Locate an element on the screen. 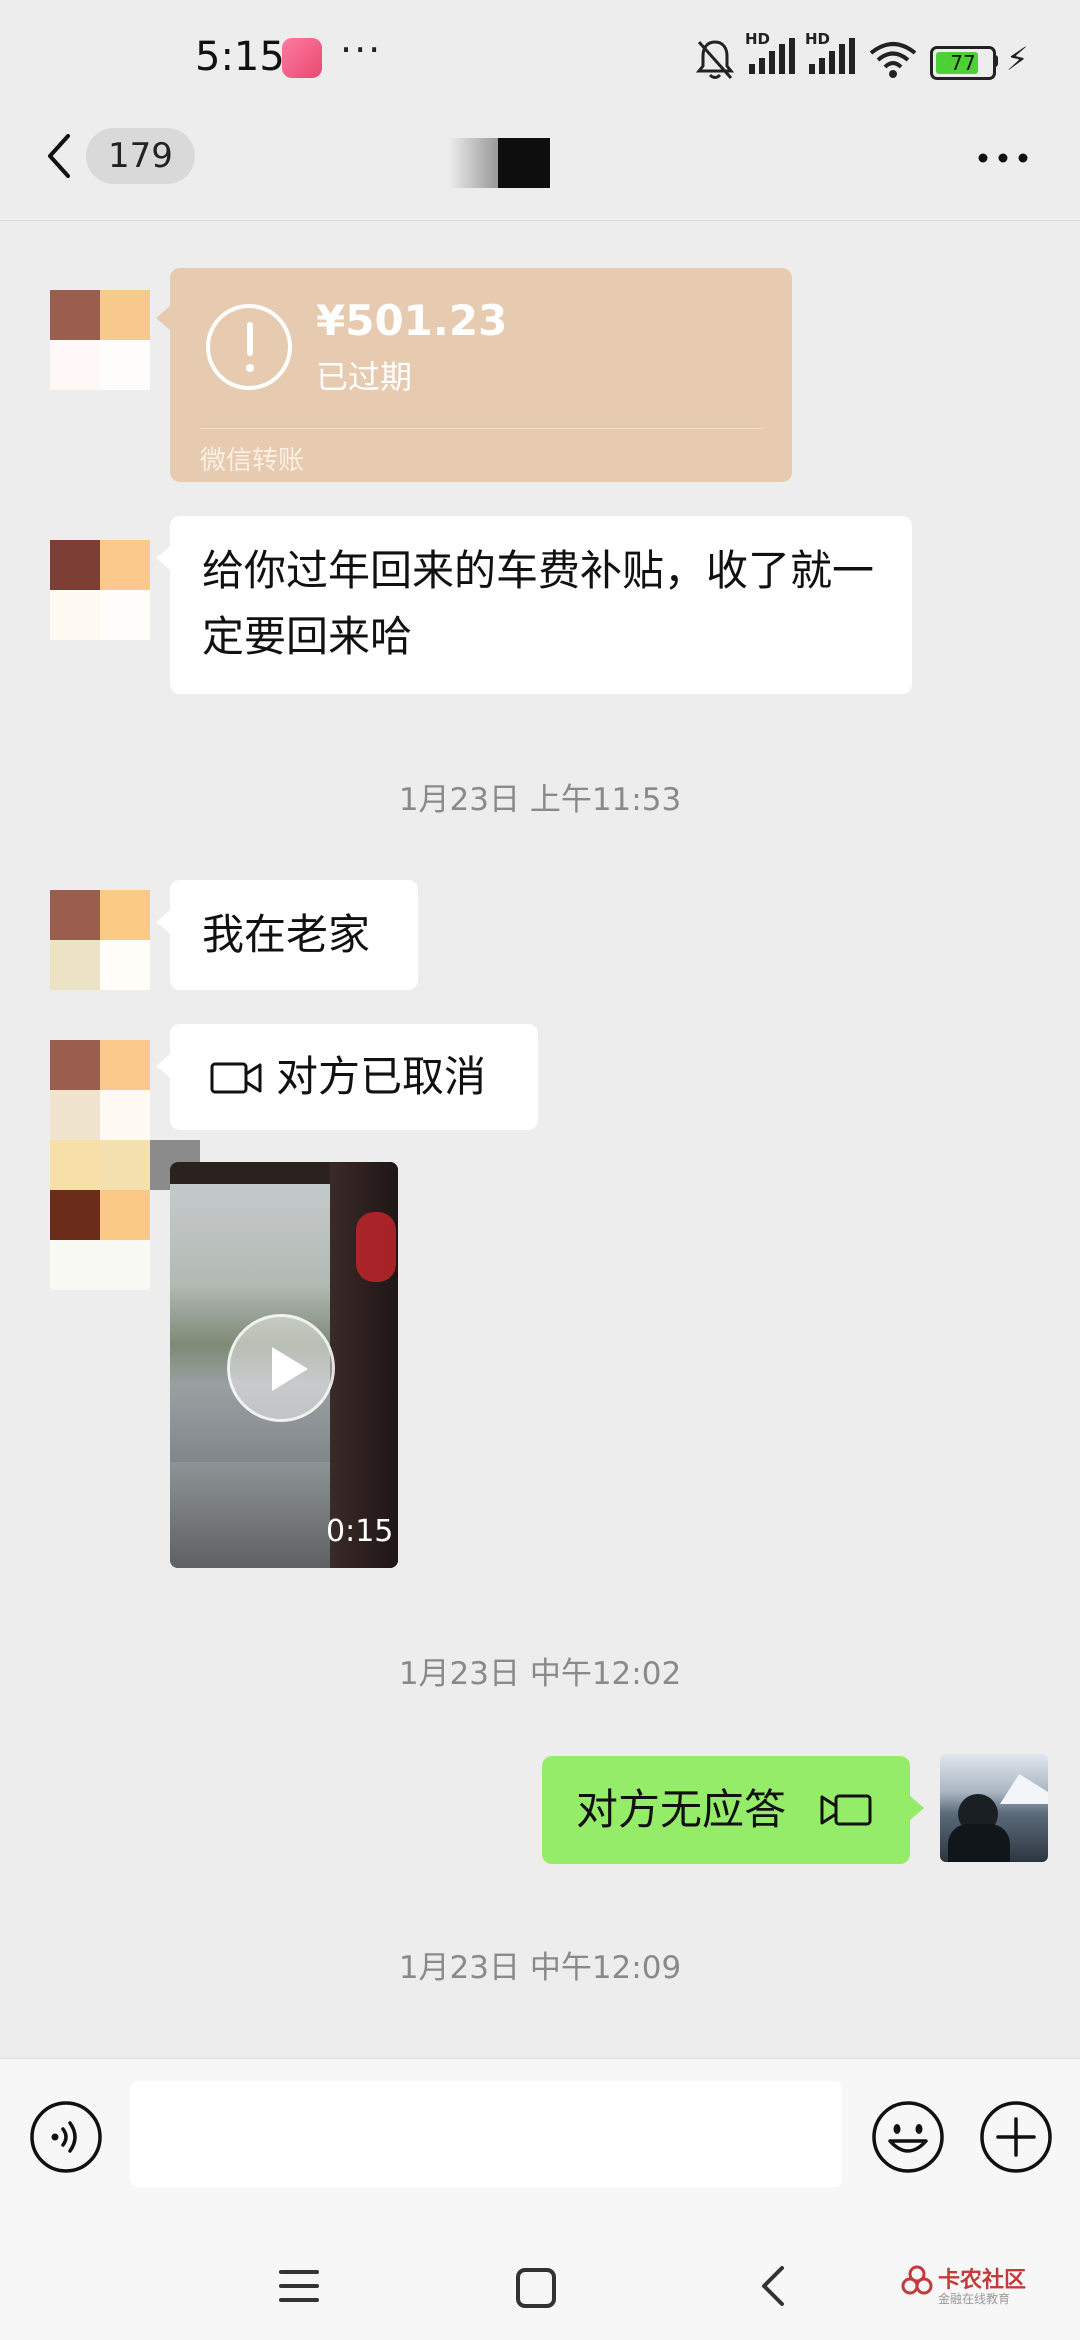 The width and height of the screenshot is (1080, 2340). transfer-divider is located at coordinates (481, 428).